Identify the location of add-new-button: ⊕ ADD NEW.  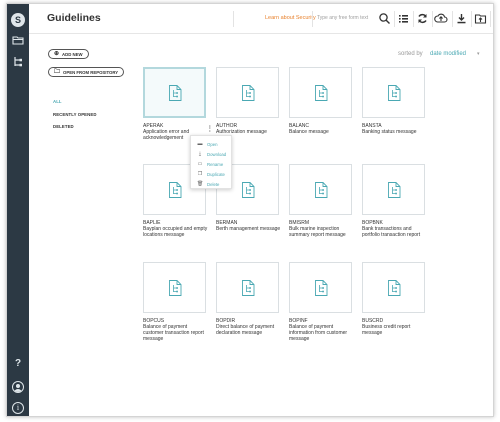
(68, 54).